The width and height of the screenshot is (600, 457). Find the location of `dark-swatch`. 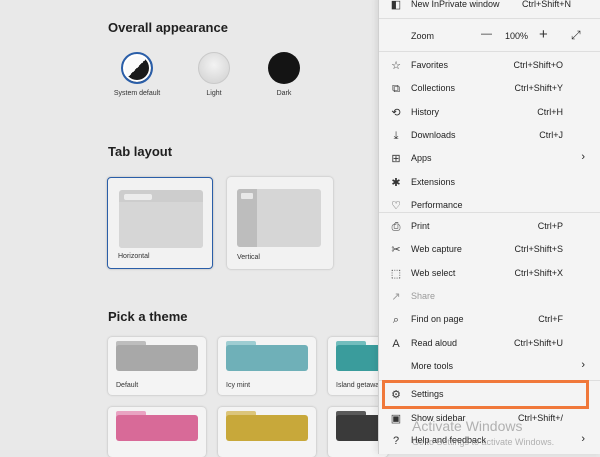

dark-swatch is located at coordinates (284, 68).